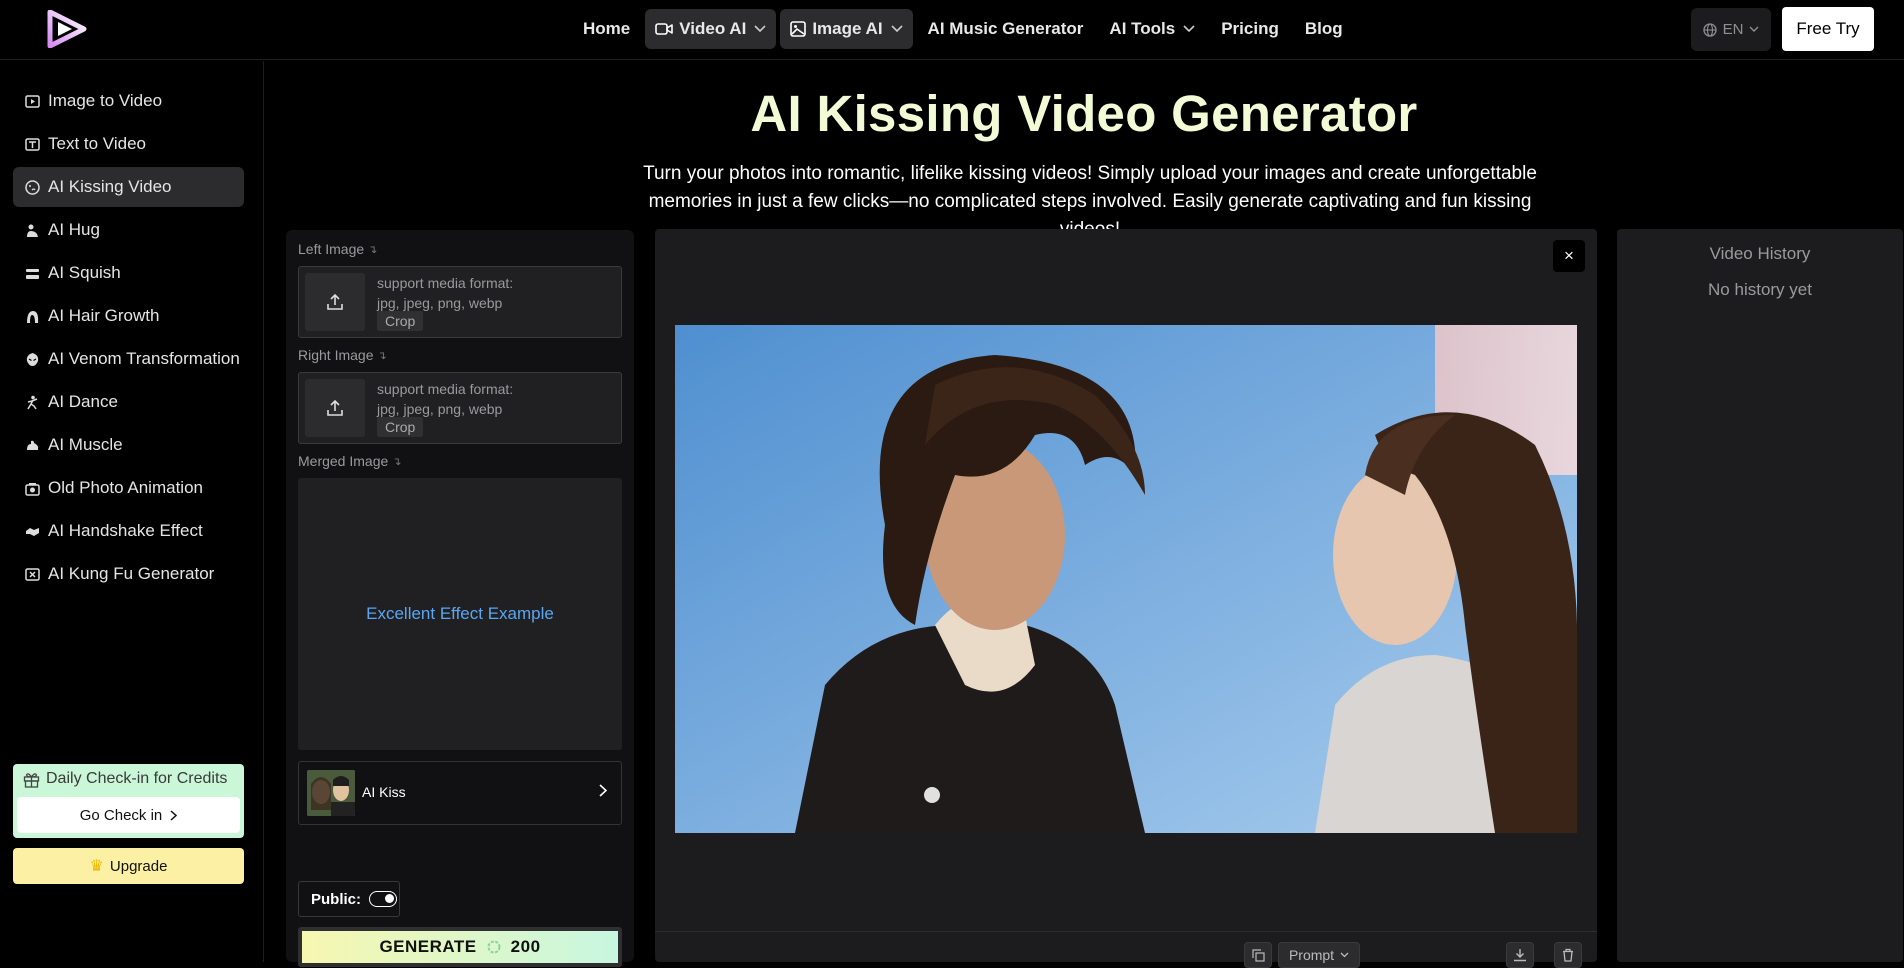 This screenshot has height=968, width=1904. Describe the element at coordinates (110, 186) in the screenshot. I see `sidebar-item-label: AI Kissing Video` at that location.